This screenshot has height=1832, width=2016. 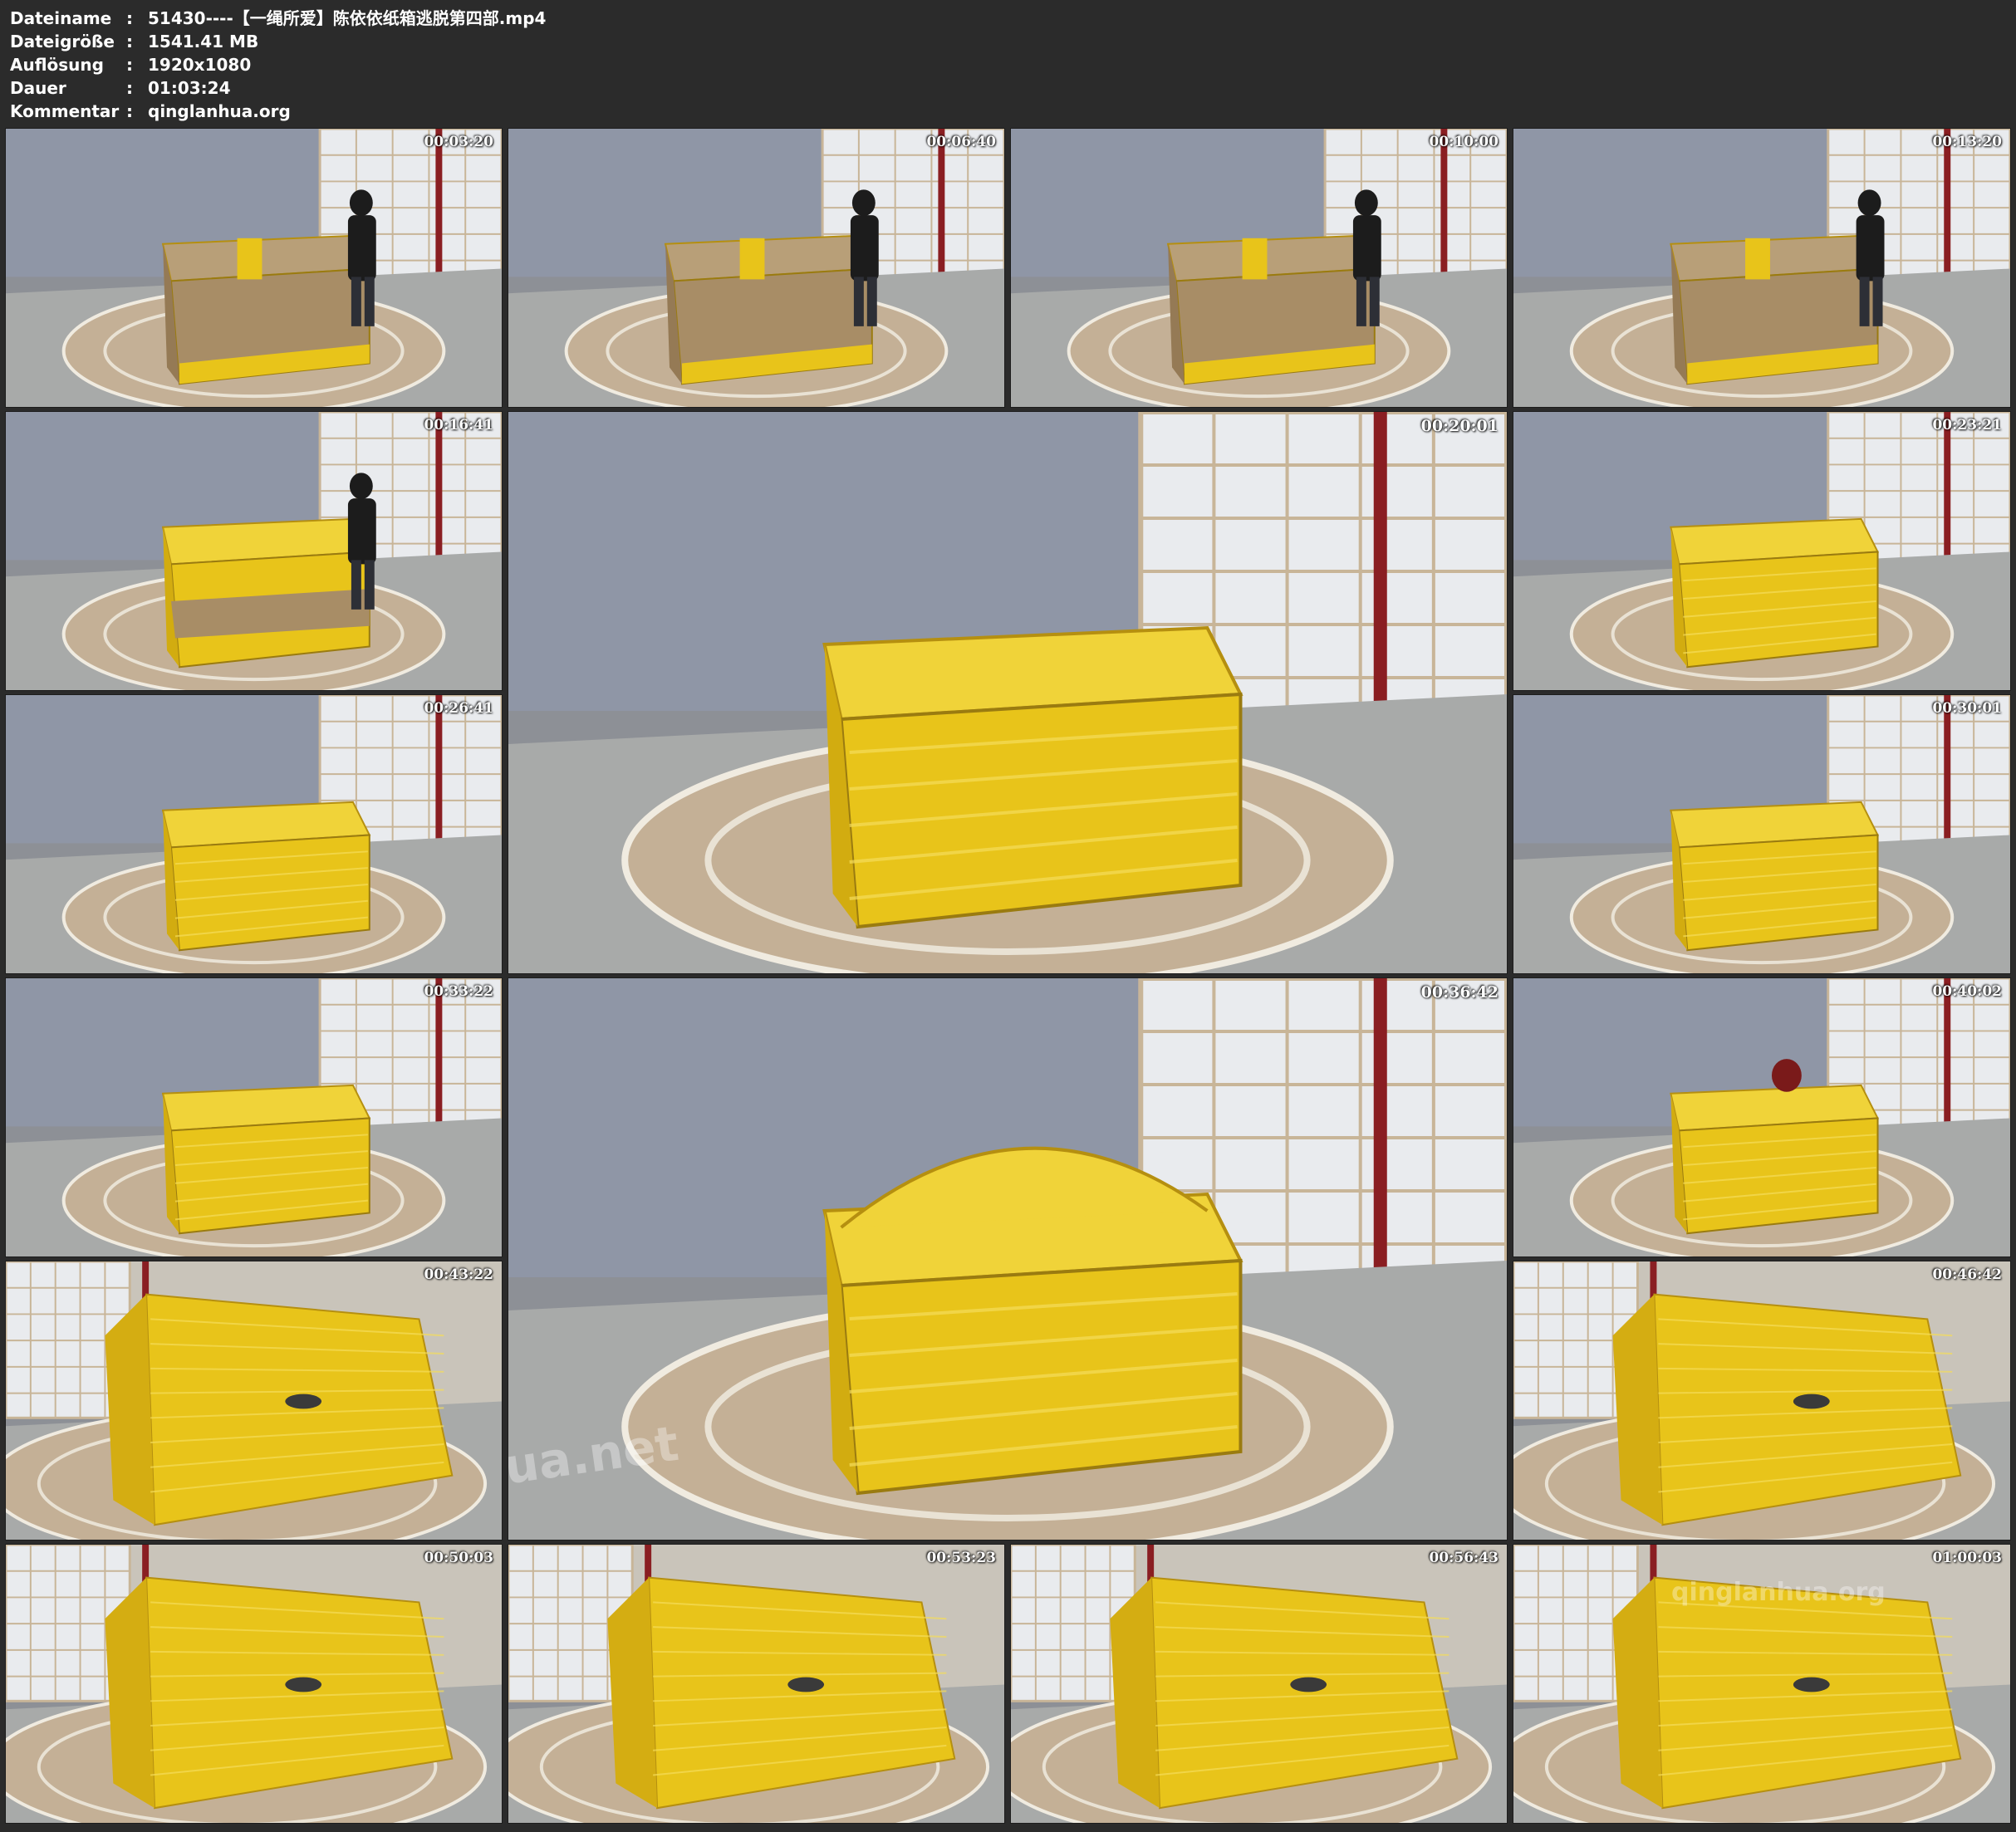 I want to click on timestamp: 00:23:21, so click(x=1967, y=425).